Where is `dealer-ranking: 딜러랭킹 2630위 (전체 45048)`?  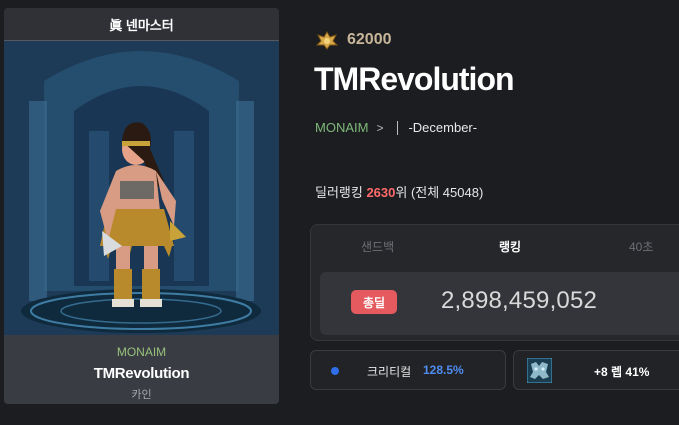 dealer-ranking: 딜러랭킹 2630위 (전체 45048) is located at coordinates (399, 191).